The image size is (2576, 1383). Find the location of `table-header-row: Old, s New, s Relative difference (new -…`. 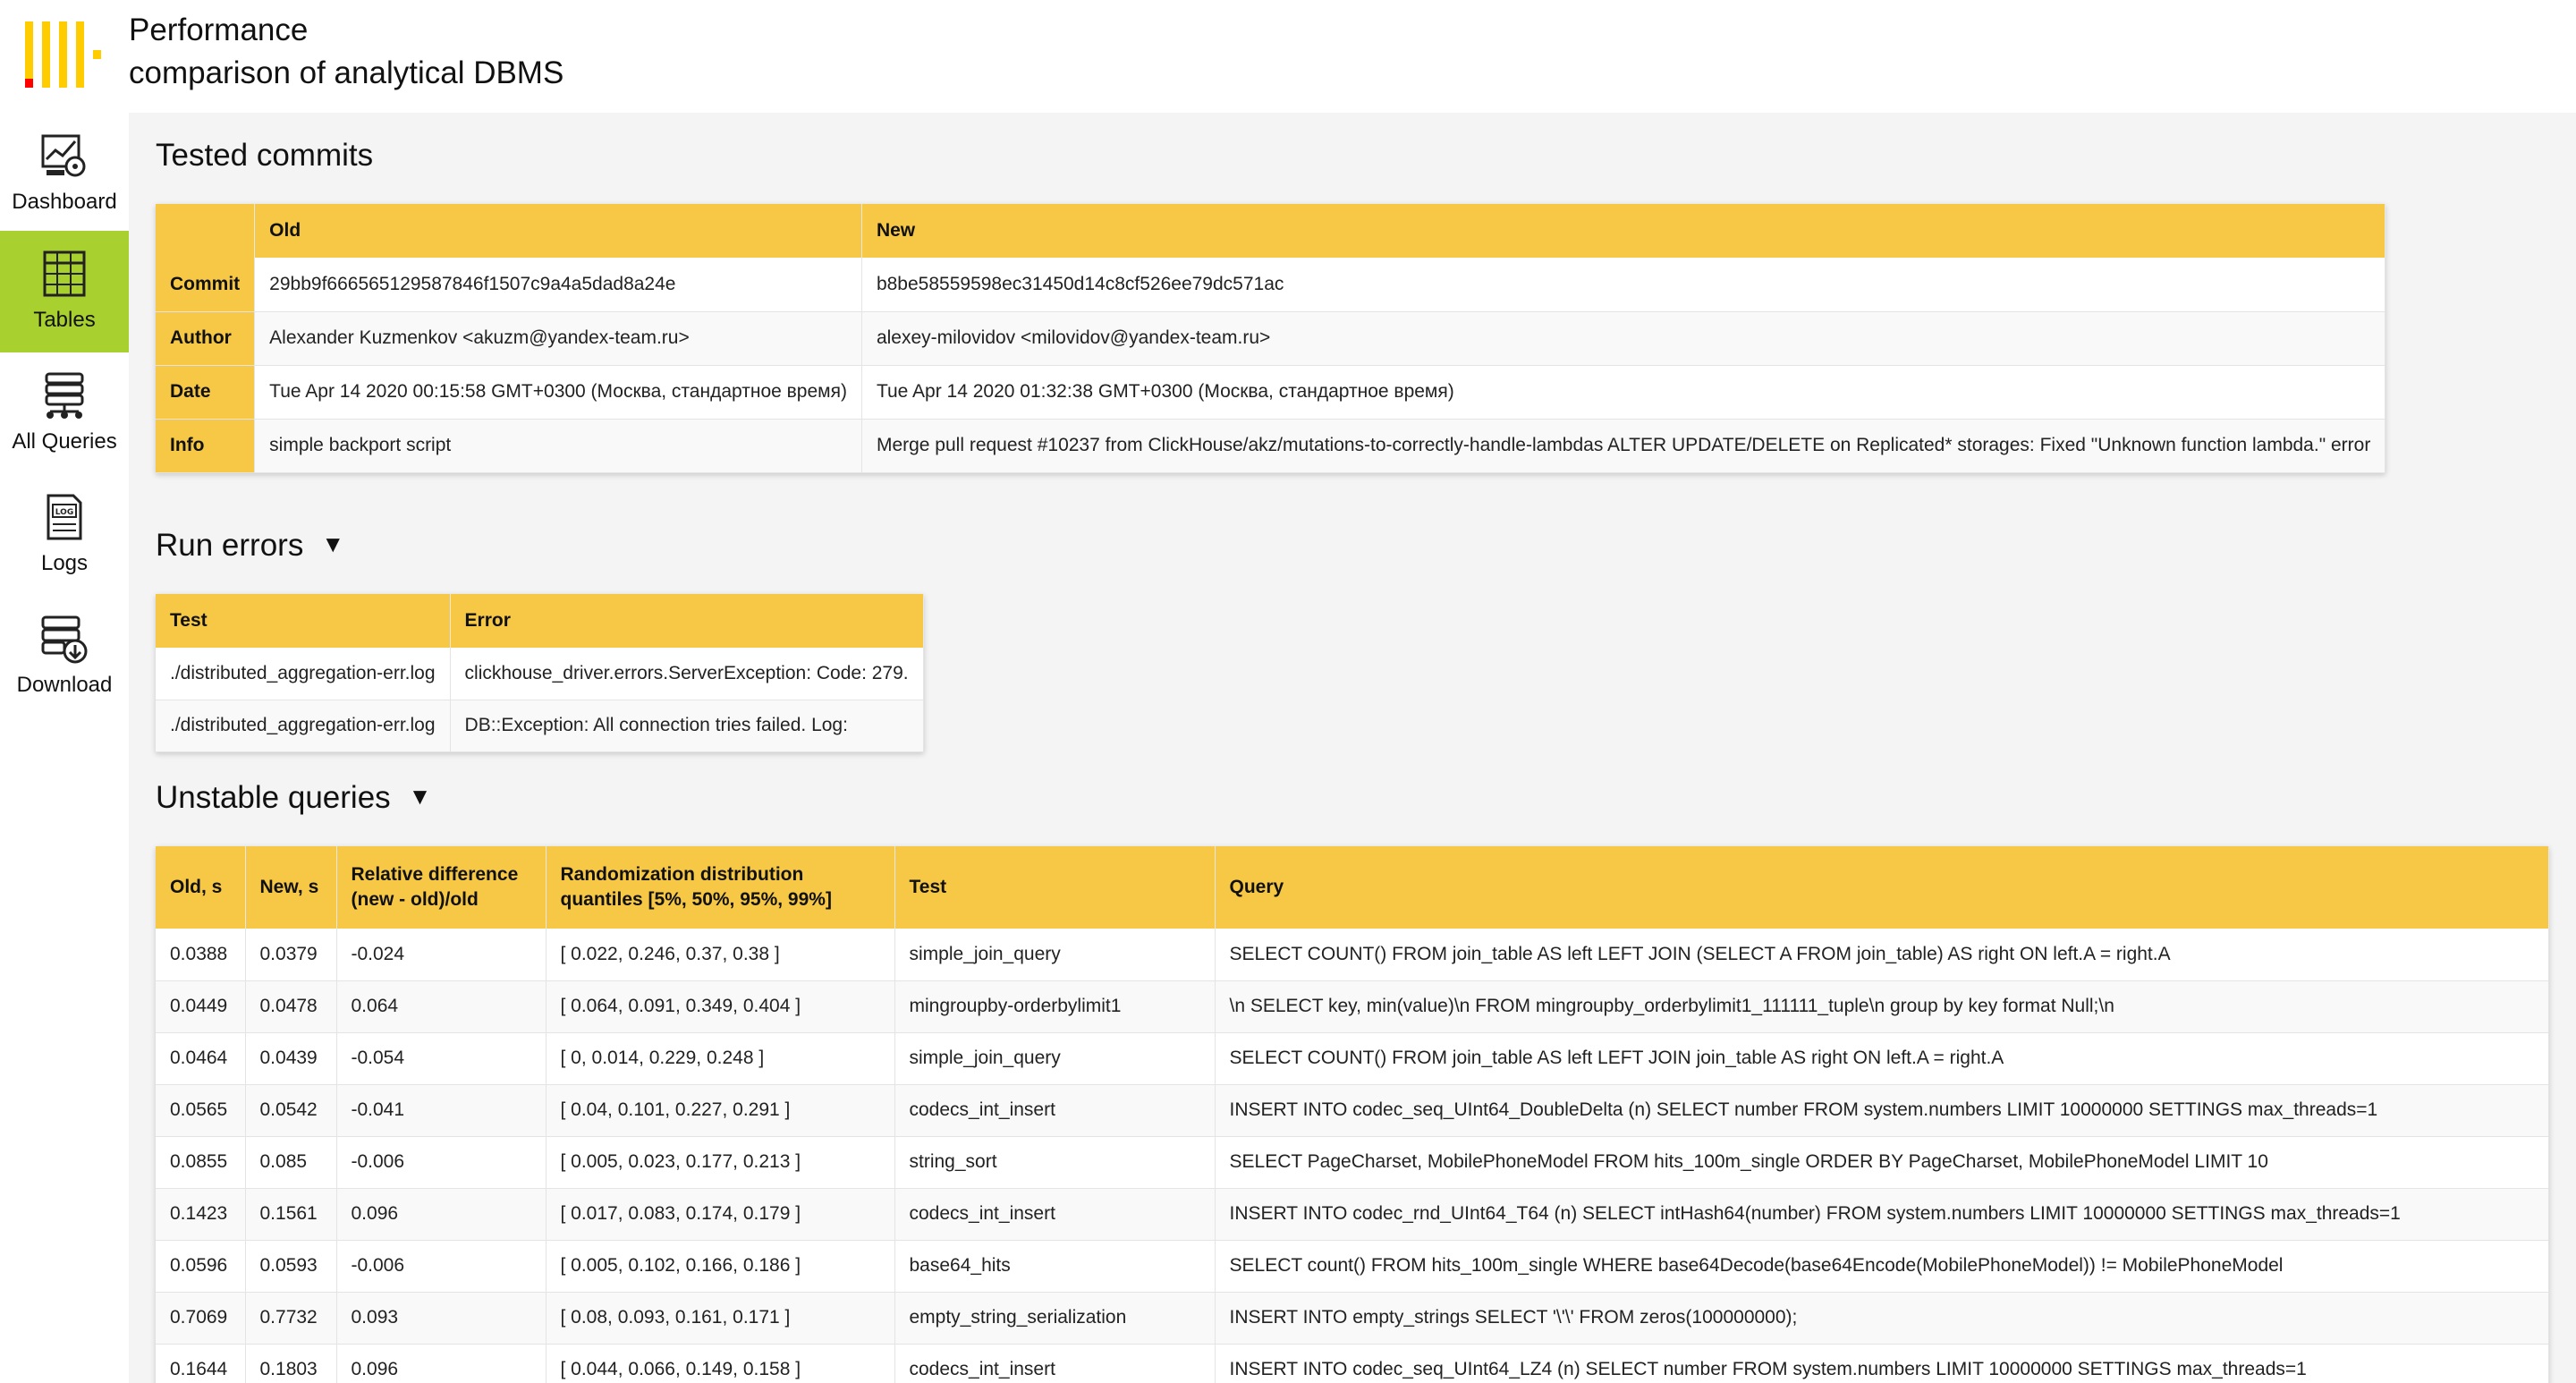

table-header-row: Old, s New, s Relative difference (new -… is located at coordinates (1352, 888).